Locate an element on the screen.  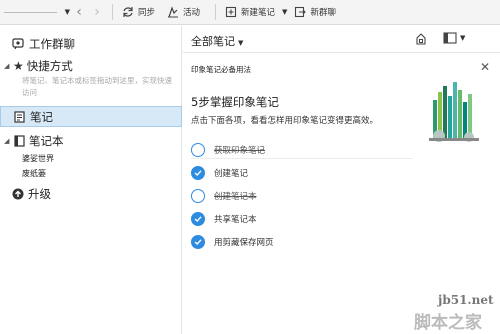
toolbar: ▼ ‹ › 同步 活动 新建笔记 ▼ 新群聊 is located at coordinates (250, 12).